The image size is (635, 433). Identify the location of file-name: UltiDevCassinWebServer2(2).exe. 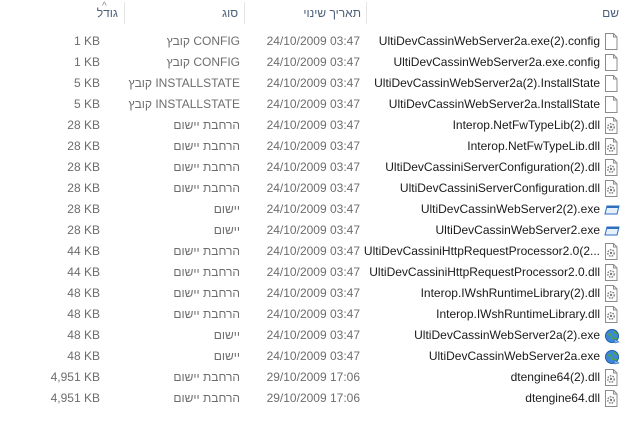
(510, 209).